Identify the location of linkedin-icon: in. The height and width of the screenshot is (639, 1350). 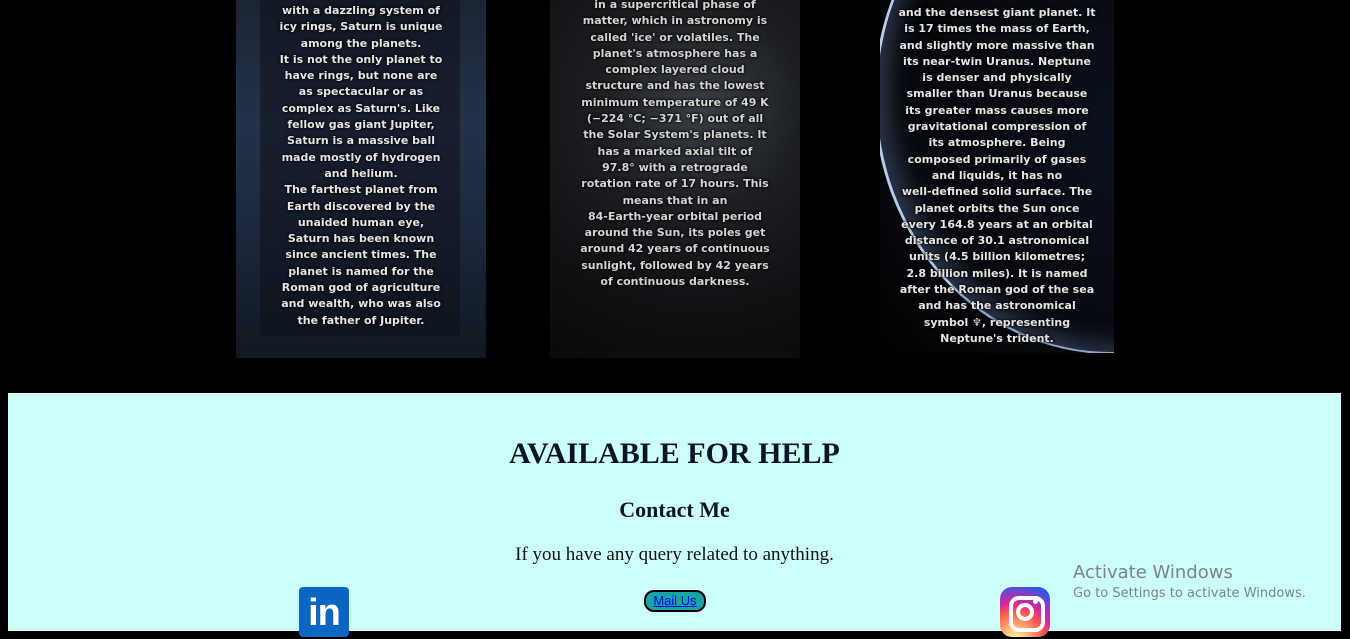
(324, 612).